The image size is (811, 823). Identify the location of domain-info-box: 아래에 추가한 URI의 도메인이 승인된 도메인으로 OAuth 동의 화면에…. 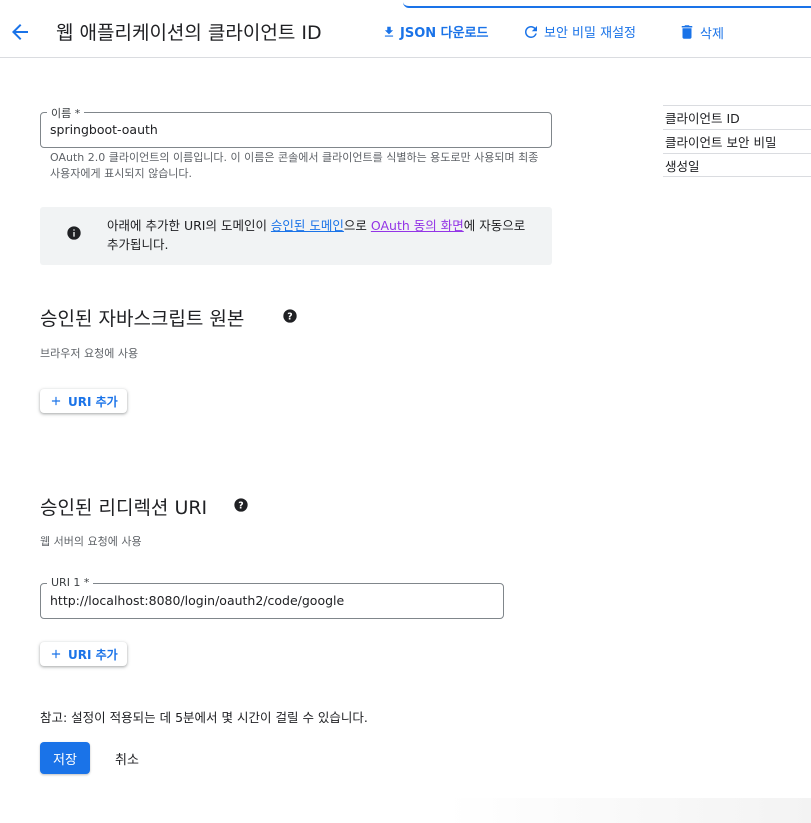
(296, 236).